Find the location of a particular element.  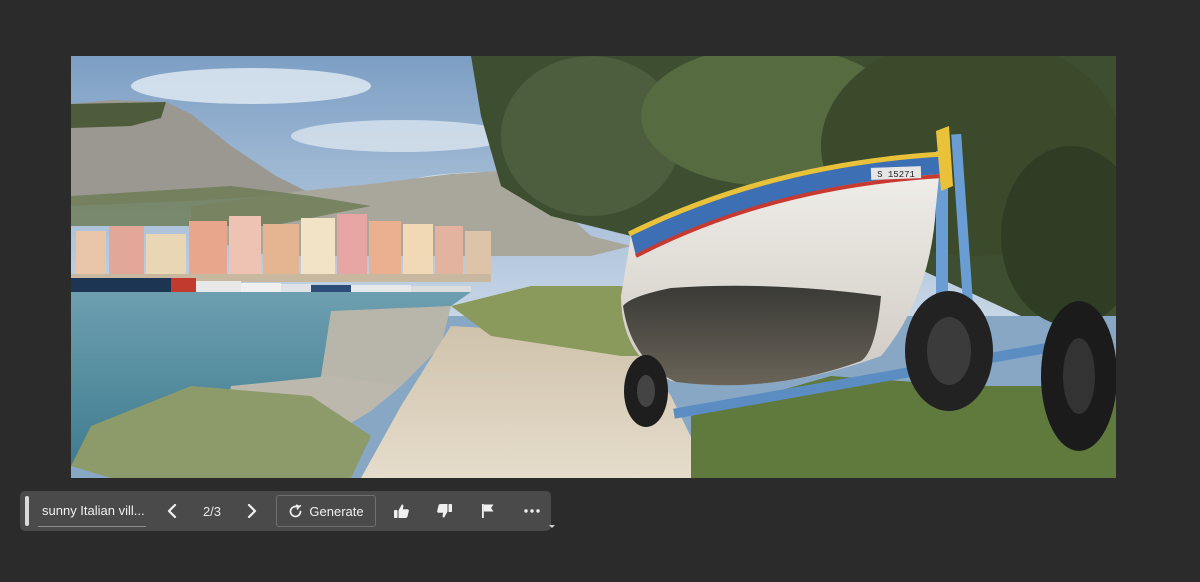

thumbs-up-icon is located at coordinates (401, 511).